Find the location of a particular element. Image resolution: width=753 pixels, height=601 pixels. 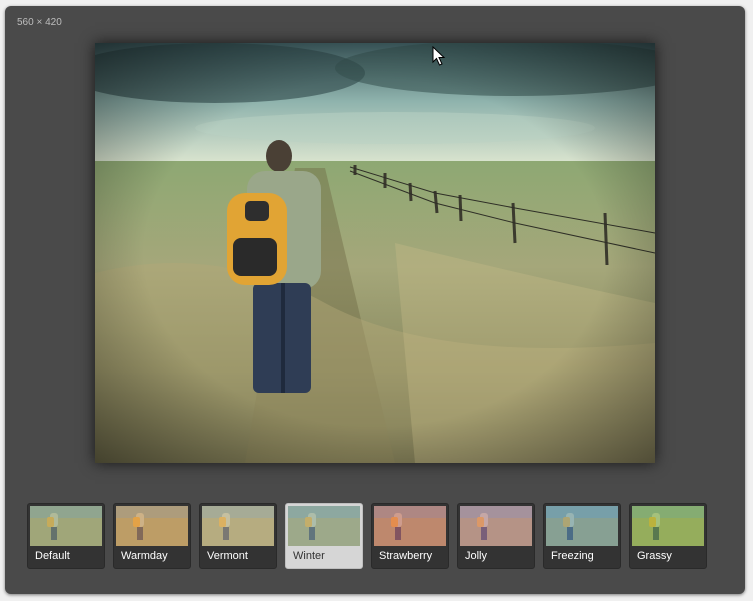

image-dimensions-label: 560 × 420 is located at coordinates (39, 22).